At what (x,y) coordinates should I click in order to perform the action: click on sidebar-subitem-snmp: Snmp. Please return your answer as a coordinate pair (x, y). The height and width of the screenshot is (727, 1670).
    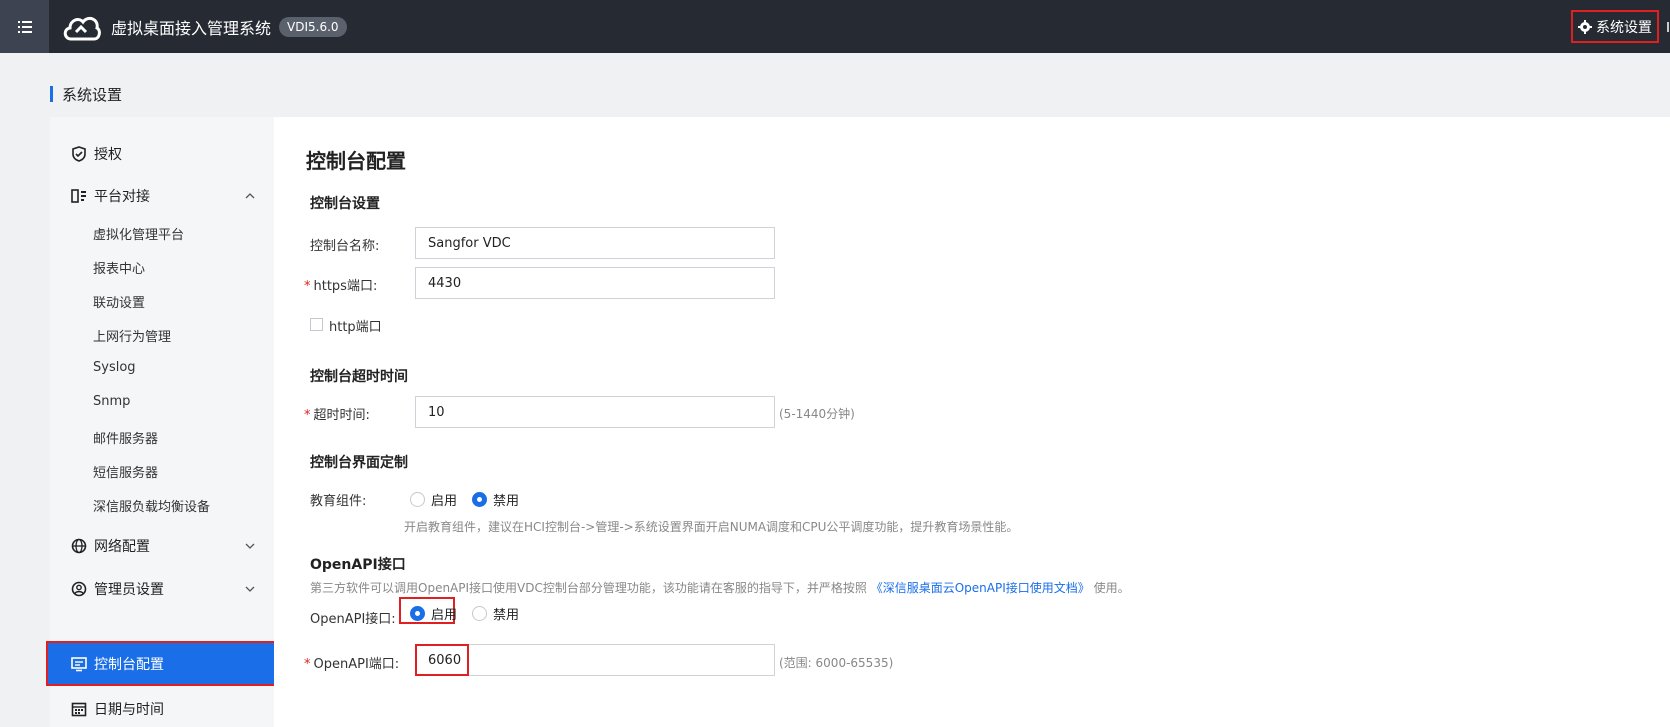
    Looking at the image, I should click on (111, 401).